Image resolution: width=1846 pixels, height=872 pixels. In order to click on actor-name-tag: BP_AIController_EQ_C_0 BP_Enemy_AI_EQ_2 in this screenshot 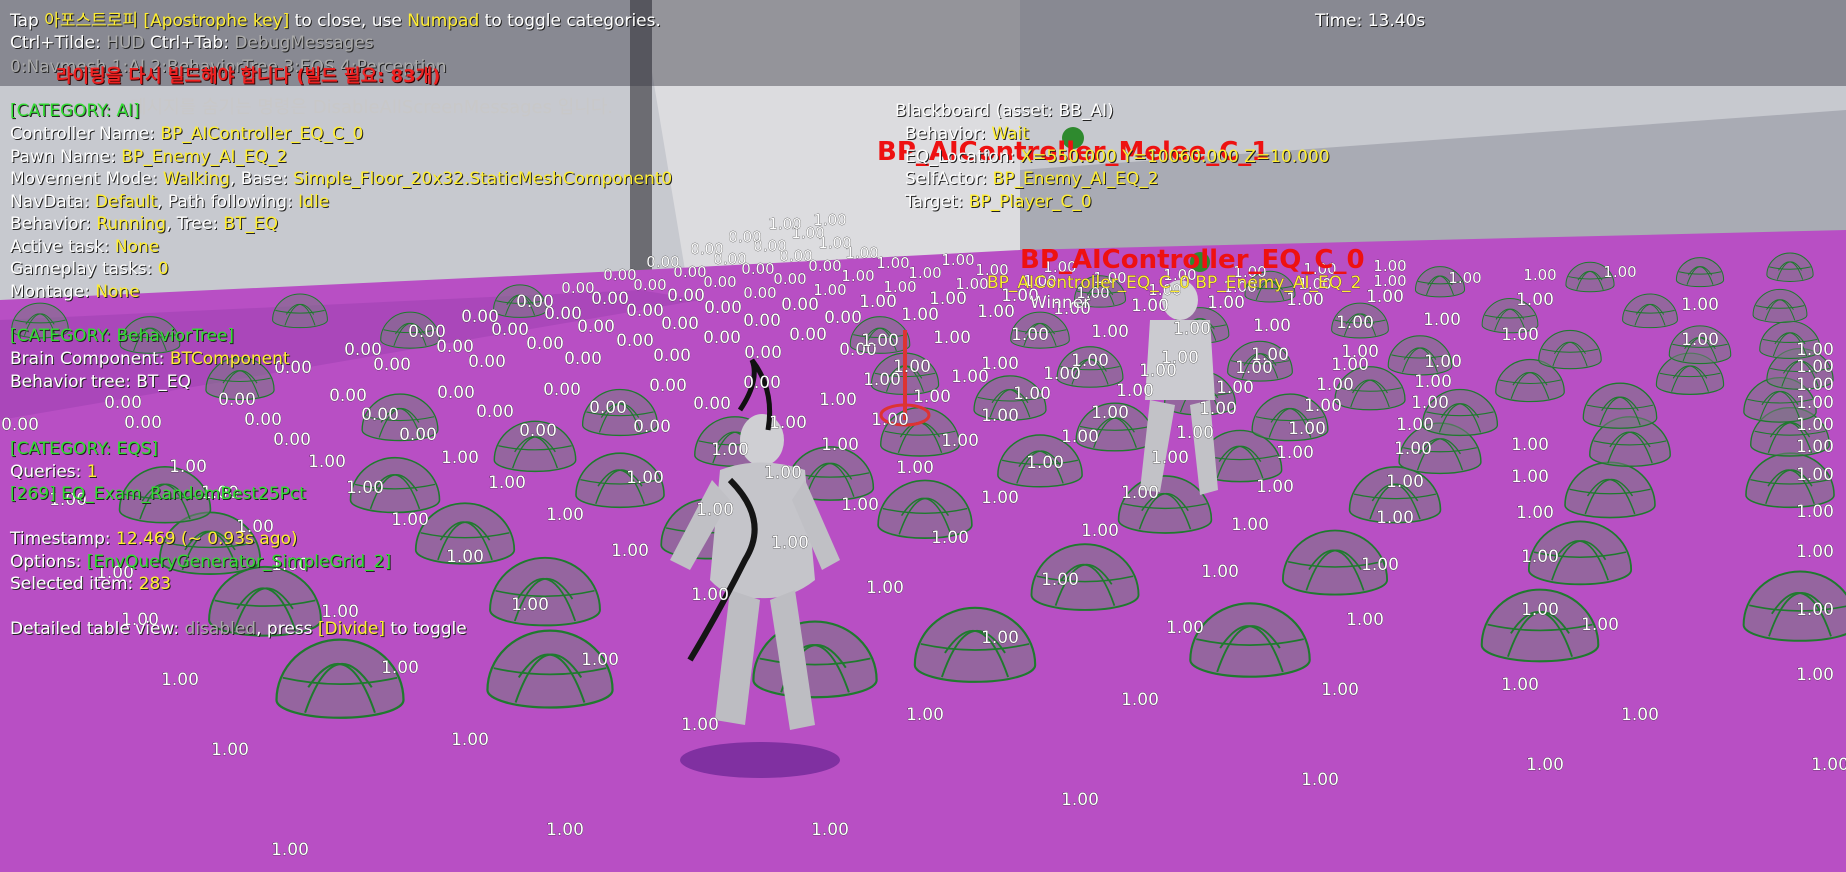, I will do `click(1174, 283)`.